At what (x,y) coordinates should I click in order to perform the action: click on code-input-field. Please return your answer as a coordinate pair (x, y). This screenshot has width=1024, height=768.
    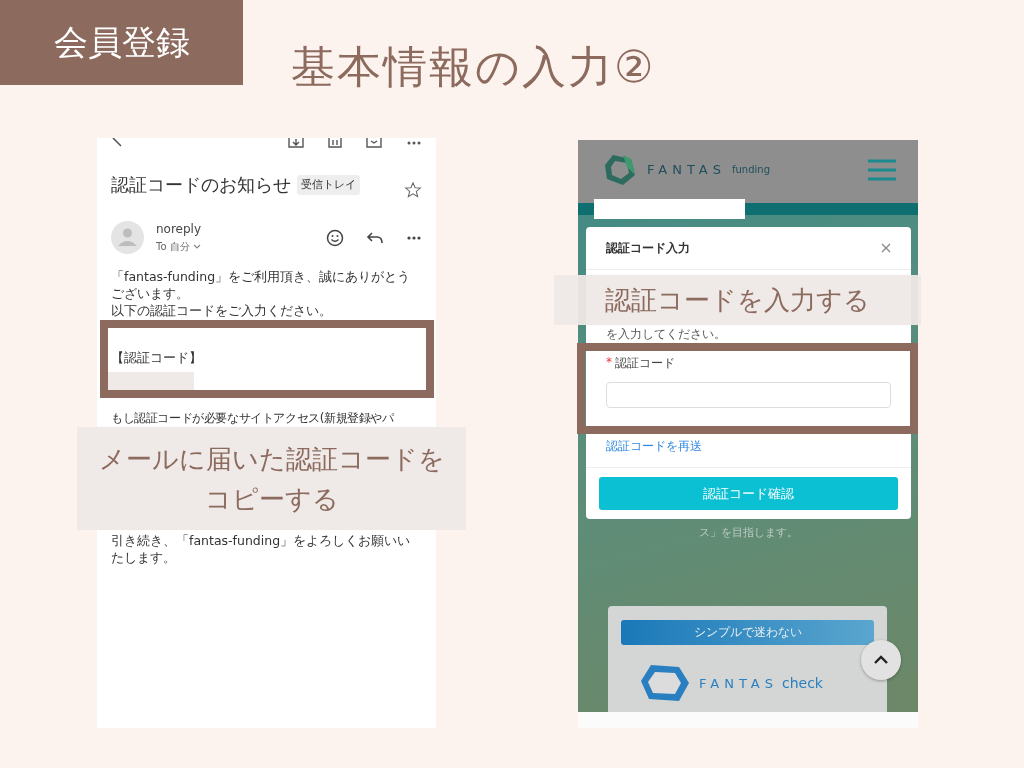
    Looking at the image, I should click on (748, 395).